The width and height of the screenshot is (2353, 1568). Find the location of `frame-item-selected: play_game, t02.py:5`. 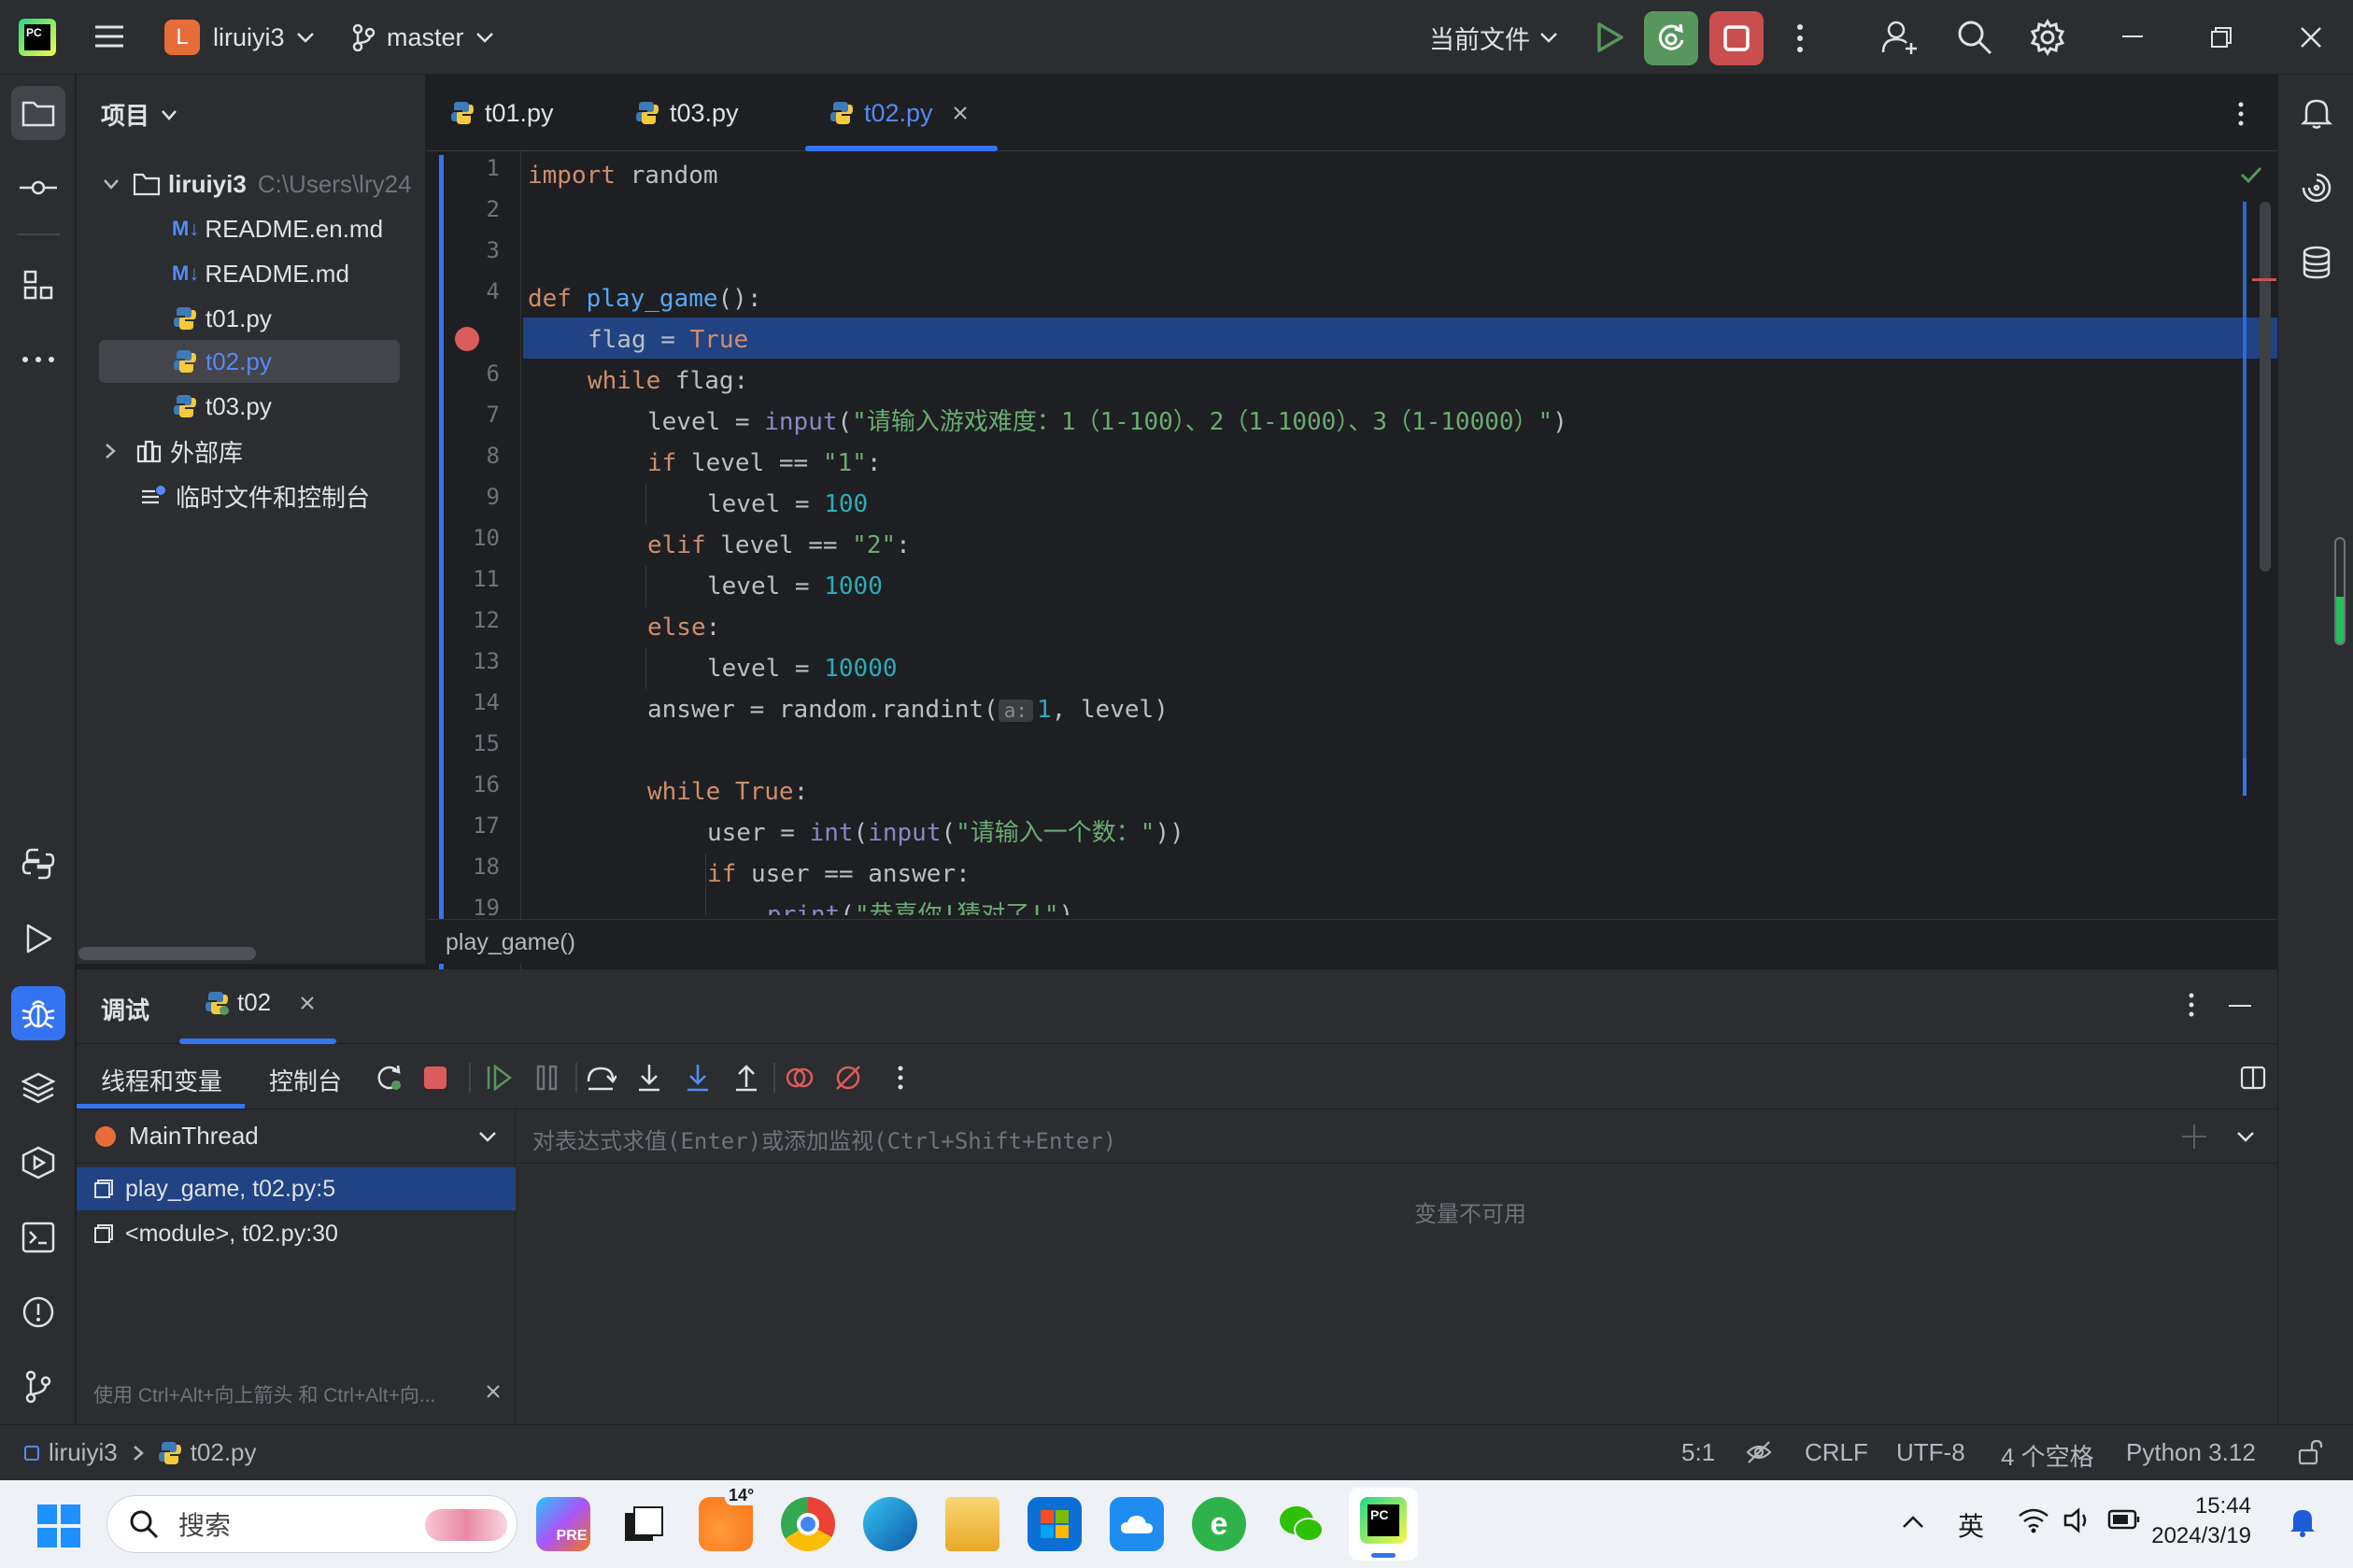

frame-item-selected: play_game, t02.py:5 is located at coordinates (296, 1188).